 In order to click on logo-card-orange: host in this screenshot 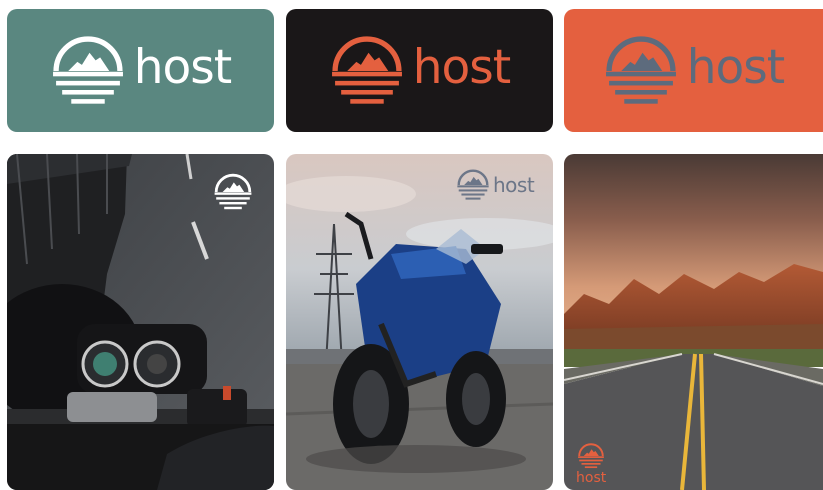, I will do `click(693, 70)`.